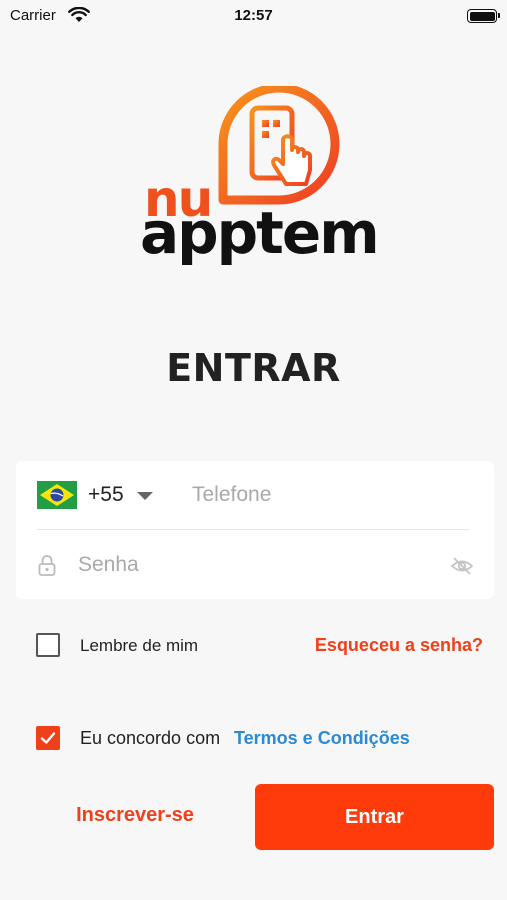 This screenshot has height=900, width=507. I want to click on checkmark-icon, so click(48, 738).